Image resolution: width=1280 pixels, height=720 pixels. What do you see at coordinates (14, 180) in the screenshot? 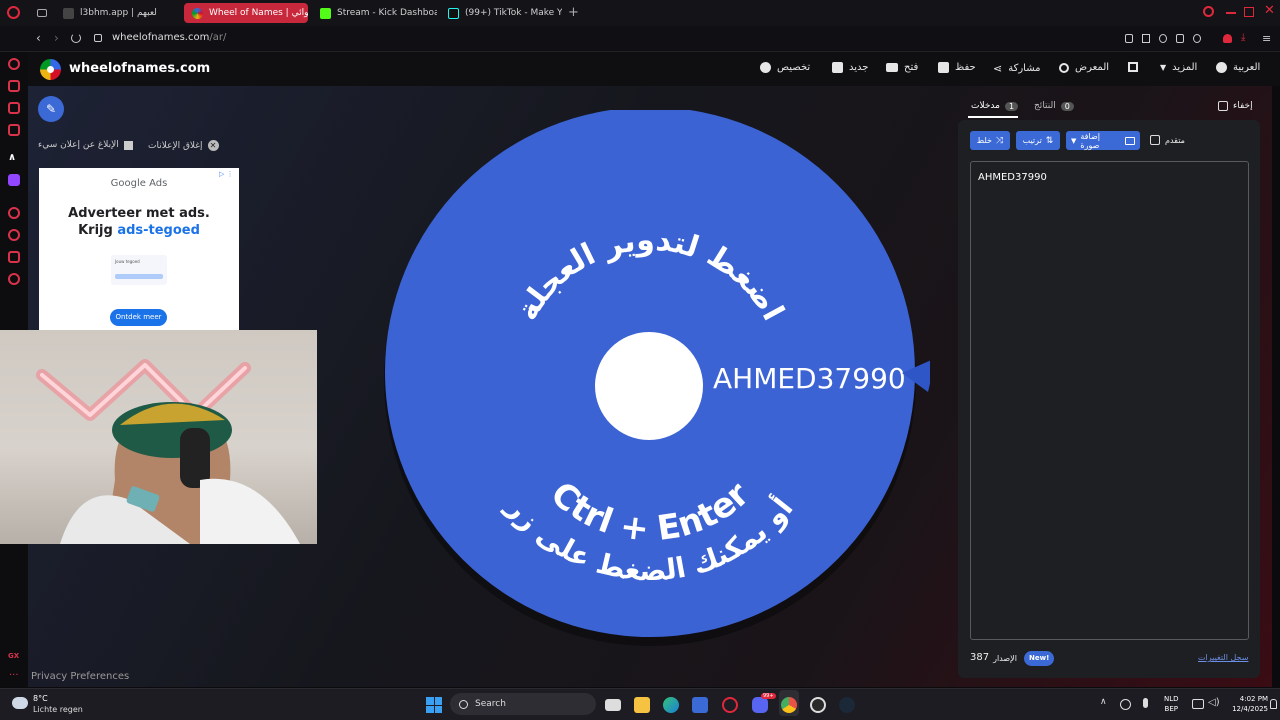
I see `twitch-icon` at bounding box center [14, 180].